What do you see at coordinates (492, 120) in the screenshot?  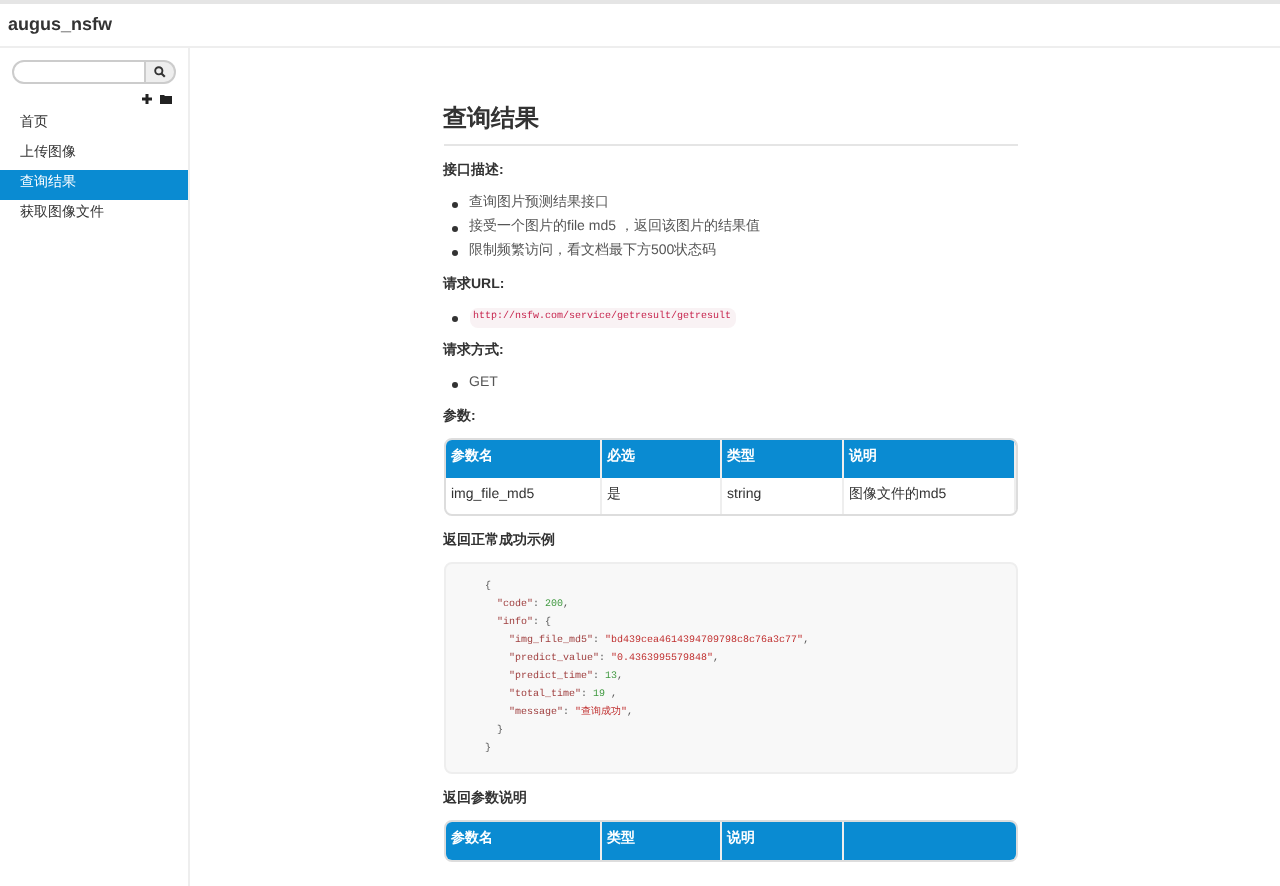 I see `page-title: 查询结果` at bounding box center [492, 120].